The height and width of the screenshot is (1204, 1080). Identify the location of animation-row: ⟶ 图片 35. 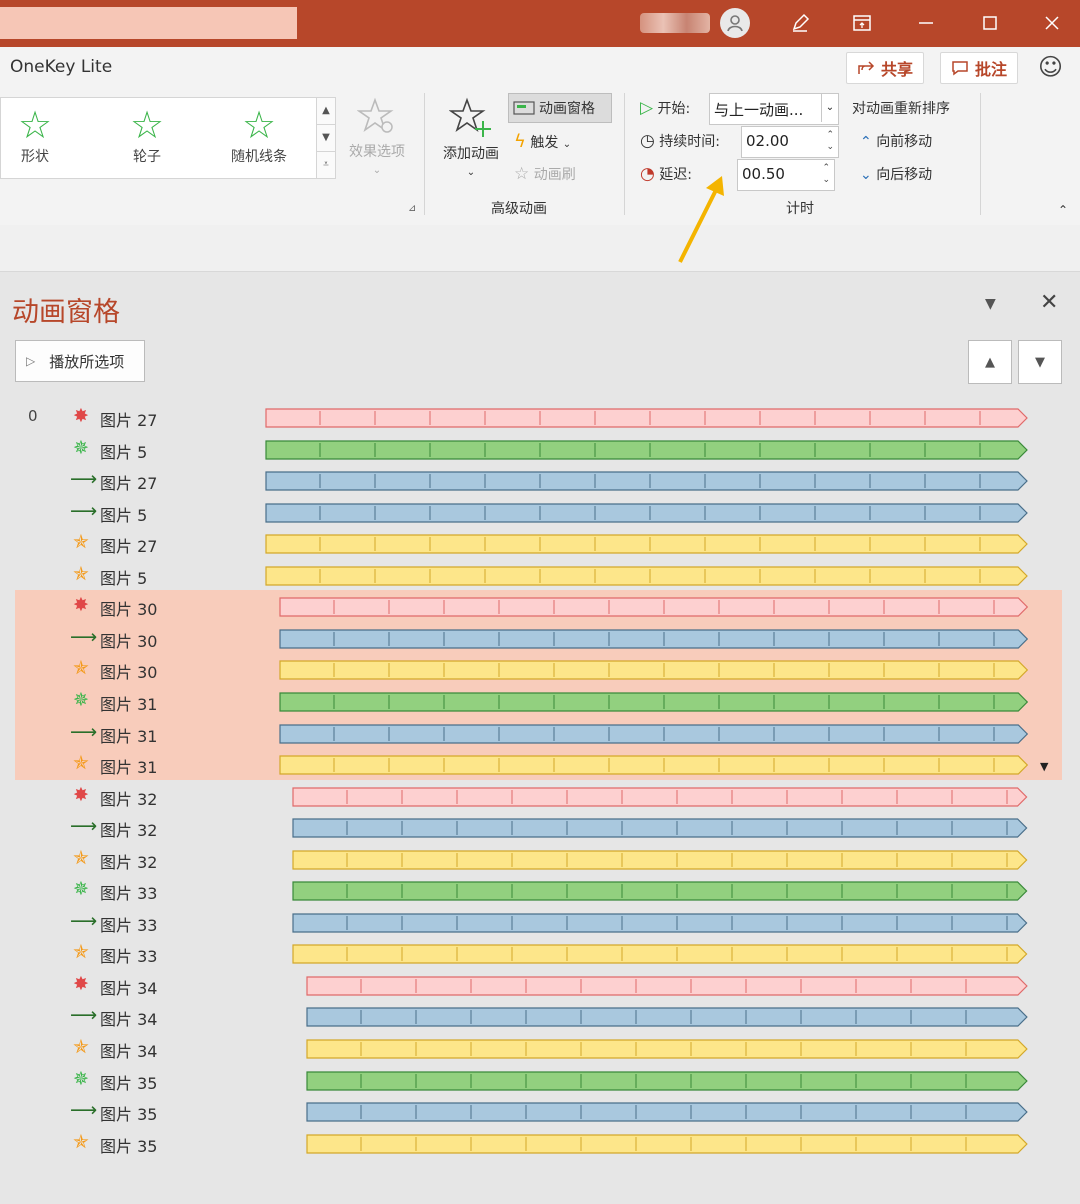
(540, 1111).